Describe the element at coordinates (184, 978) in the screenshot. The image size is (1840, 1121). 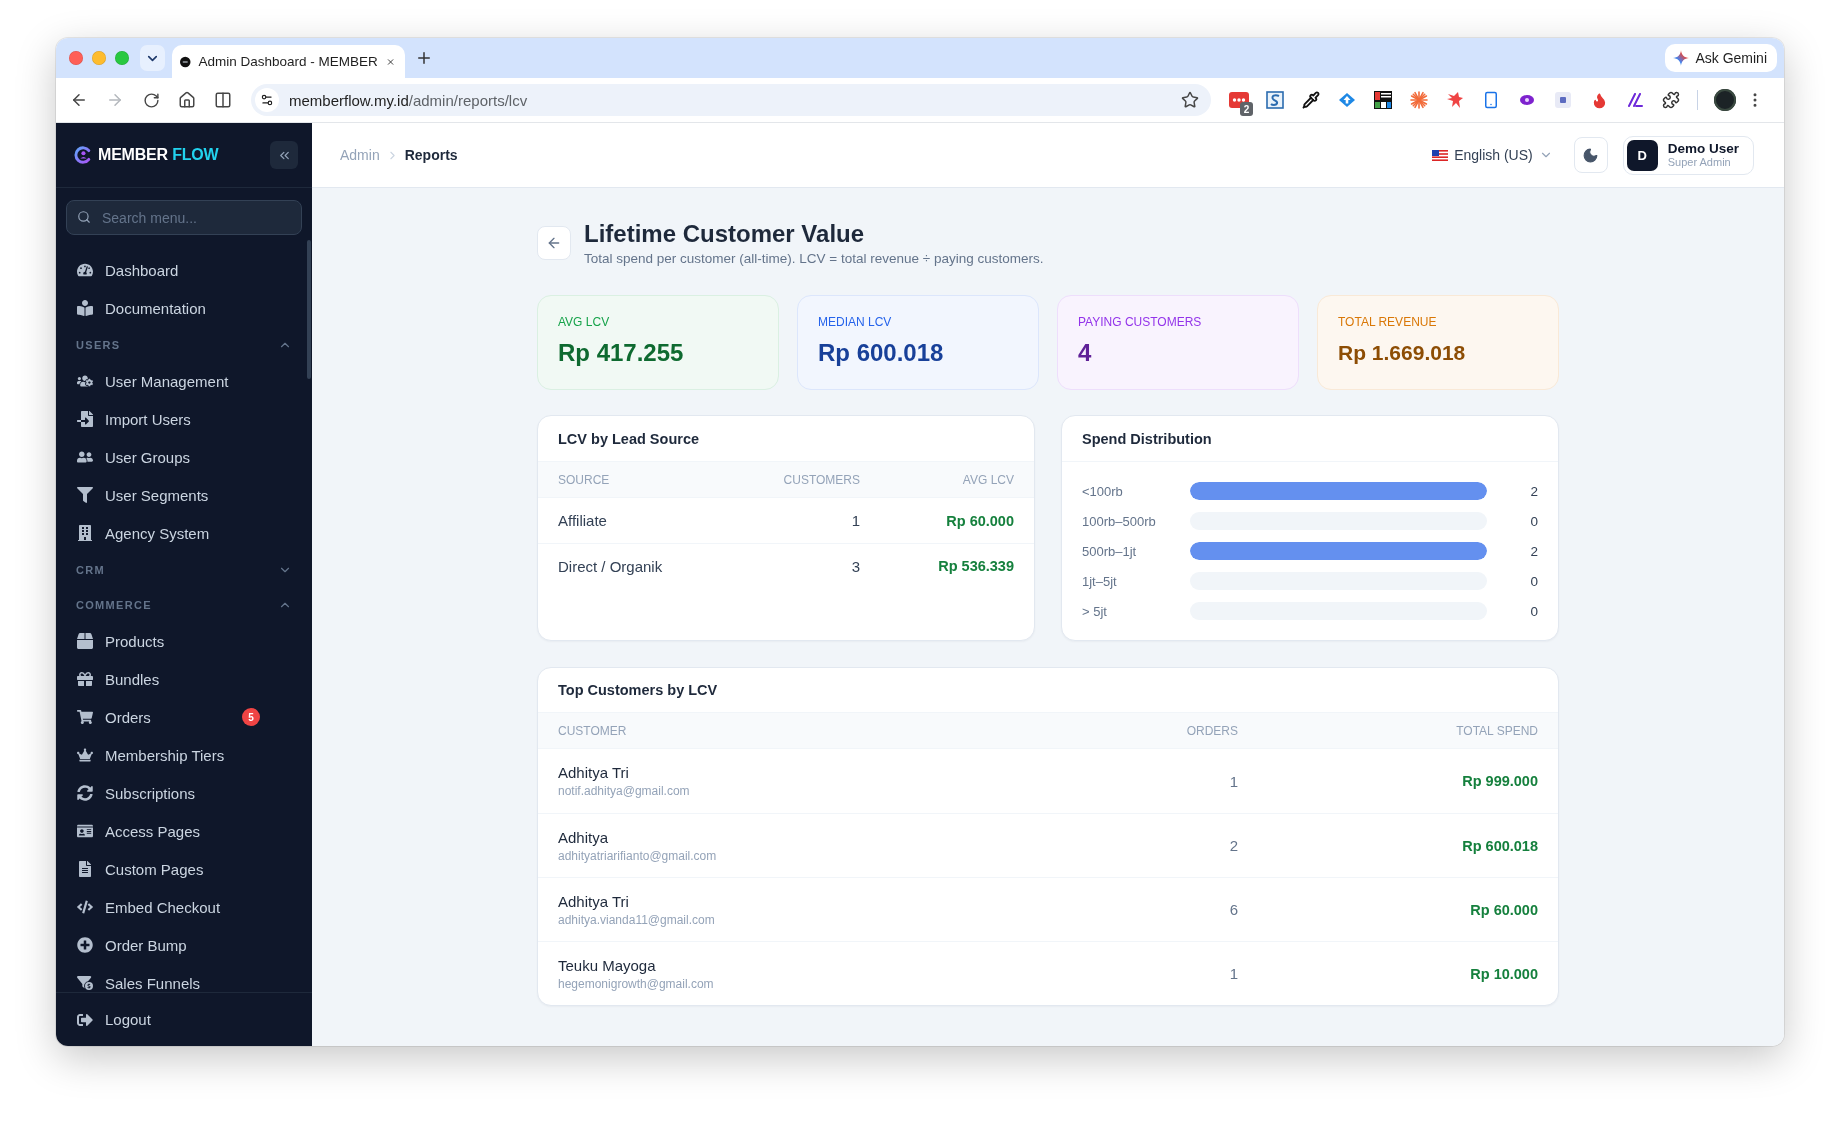
I see `nav-item: Sales Funnels` at that location.